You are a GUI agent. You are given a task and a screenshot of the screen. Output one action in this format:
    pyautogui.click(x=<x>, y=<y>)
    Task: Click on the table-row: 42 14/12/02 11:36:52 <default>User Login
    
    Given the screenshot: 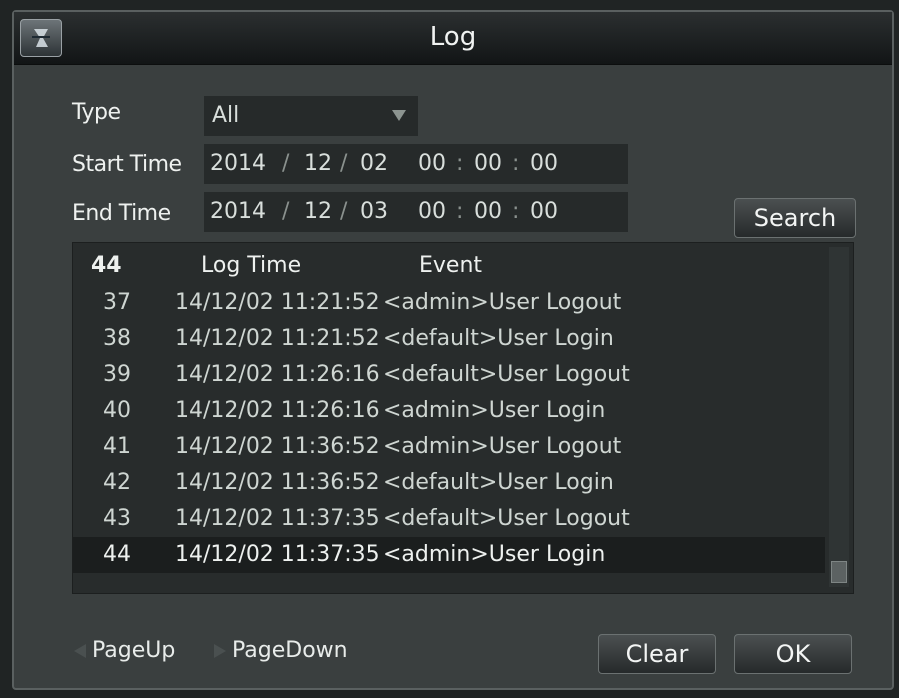 What is the action you would take?
    pyautogui.click(x=449, y=483)
    